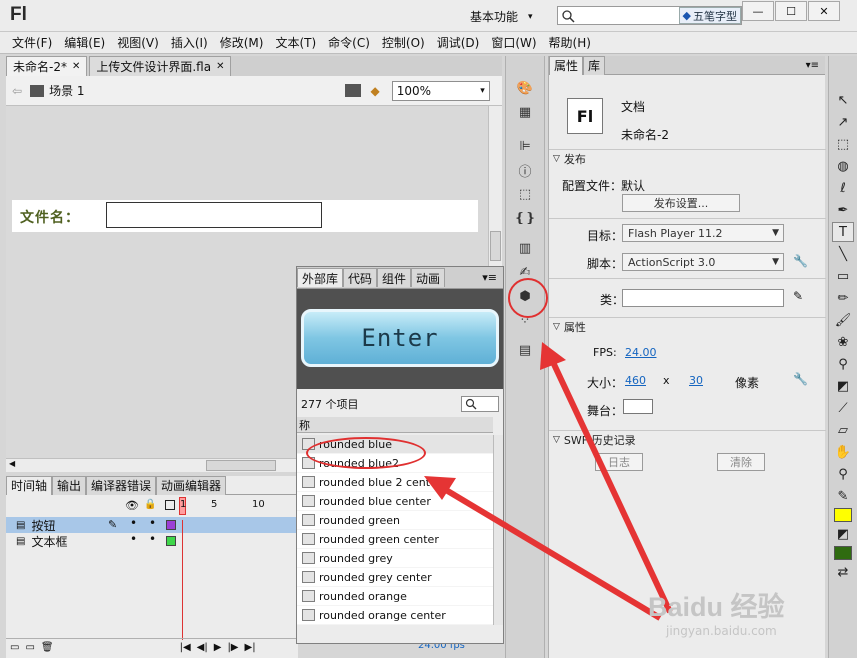 This screenshot has width=857, height=658. What do you see at coordinates (553, 554) in the screenshot?
I see `annotation-arrow-to-item` at bounding box center [553, 554].